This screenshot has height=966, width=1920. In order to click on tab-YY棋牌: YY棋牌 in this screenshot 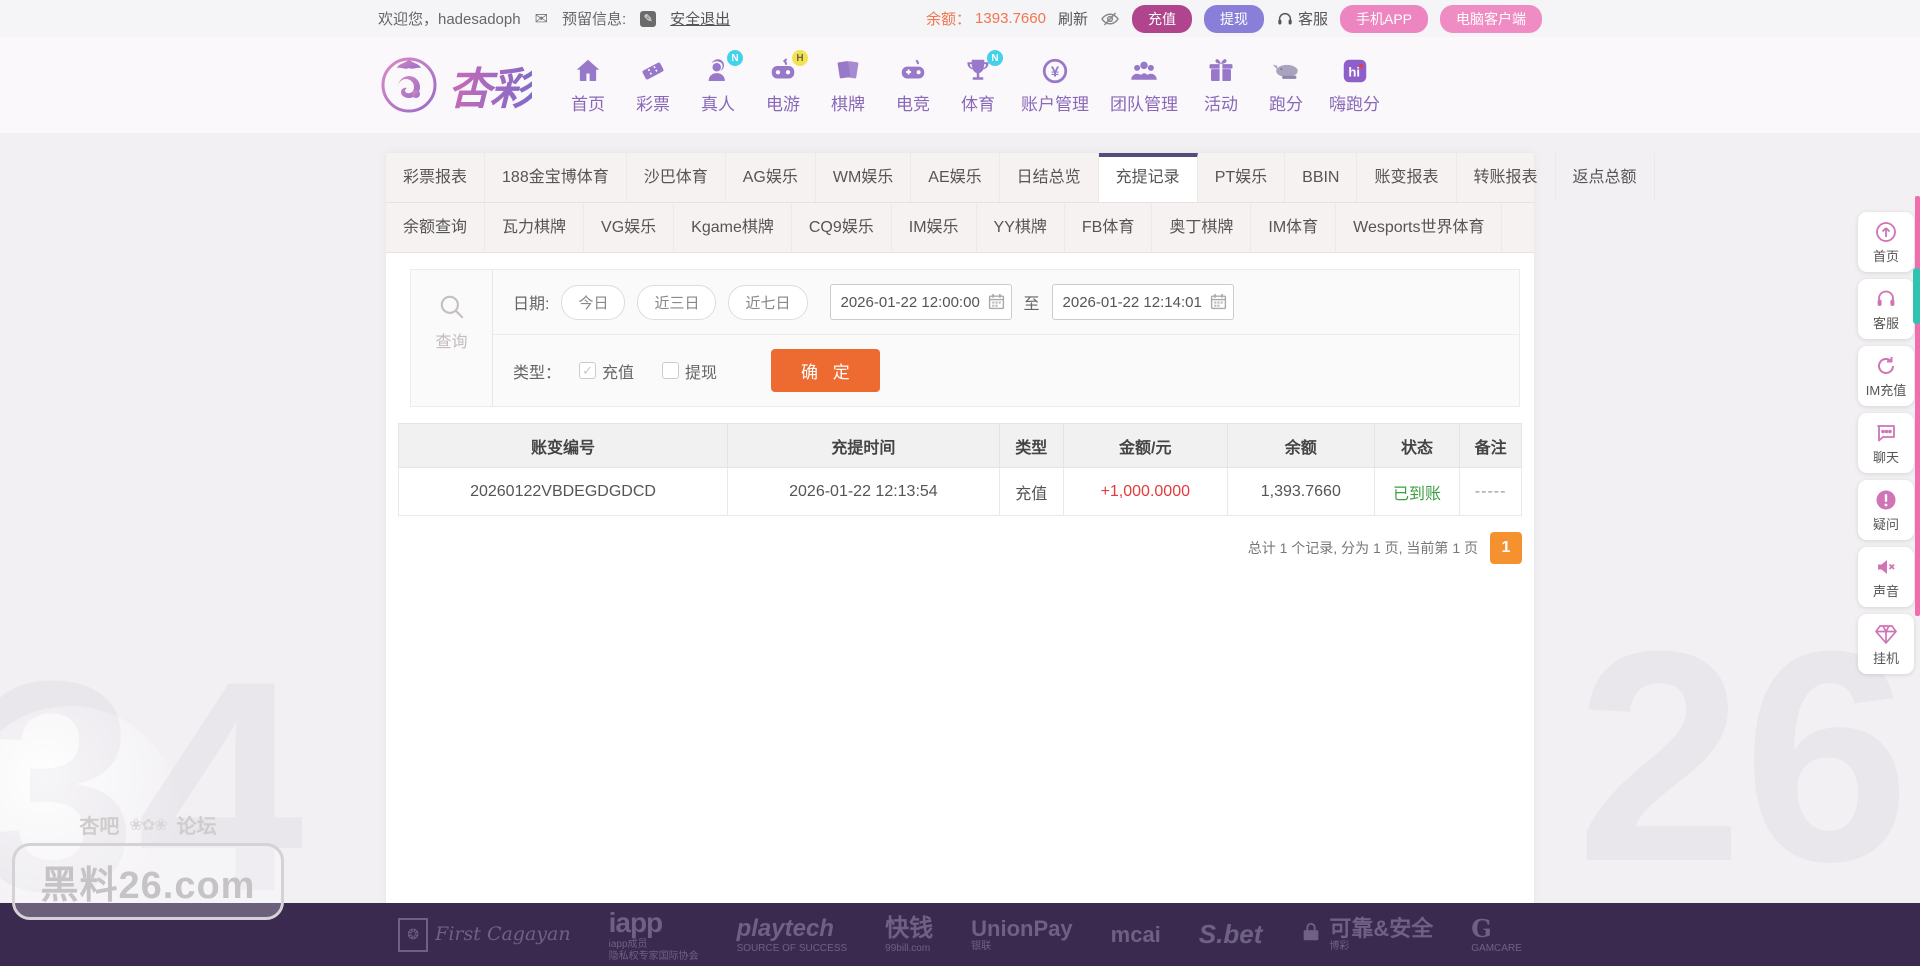, I will do `click(1021, 227)`.